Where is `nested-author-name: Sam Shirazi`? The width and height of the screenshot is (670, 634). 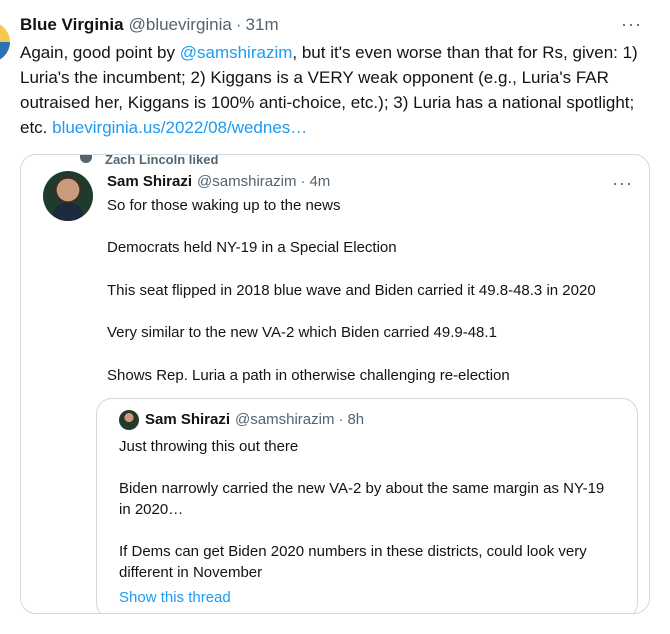 nested-author-name: Sam Shirazi is located at coordinates (187, 419).